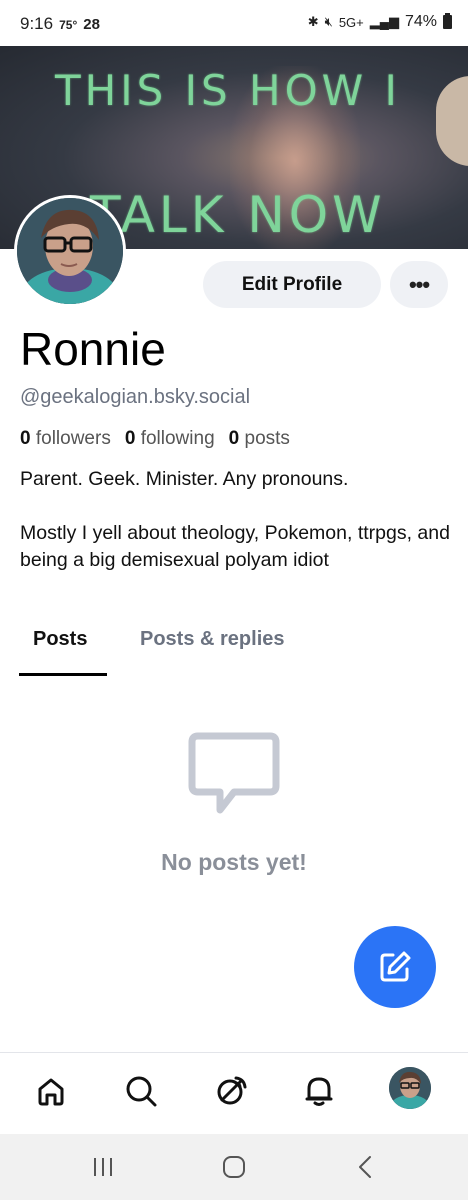  Describe the element at coordinates (228, 90) in the screenshot. I see `banner-chalk-text-1: THIS IS HOW I` at that location.